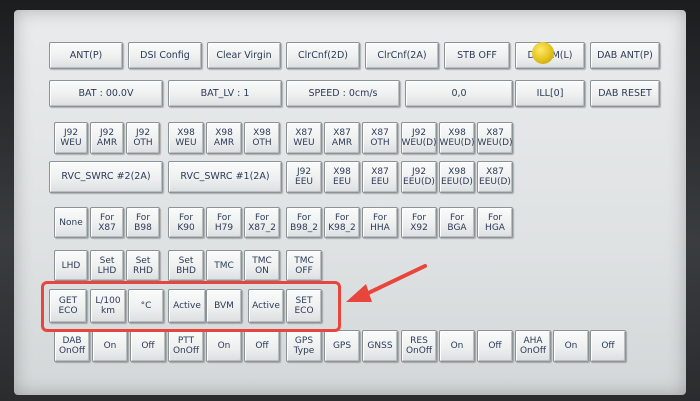  Describe the element at coordinates (457, 222) in the screenshot. I see `for-bga-button: For BGA` at that location.